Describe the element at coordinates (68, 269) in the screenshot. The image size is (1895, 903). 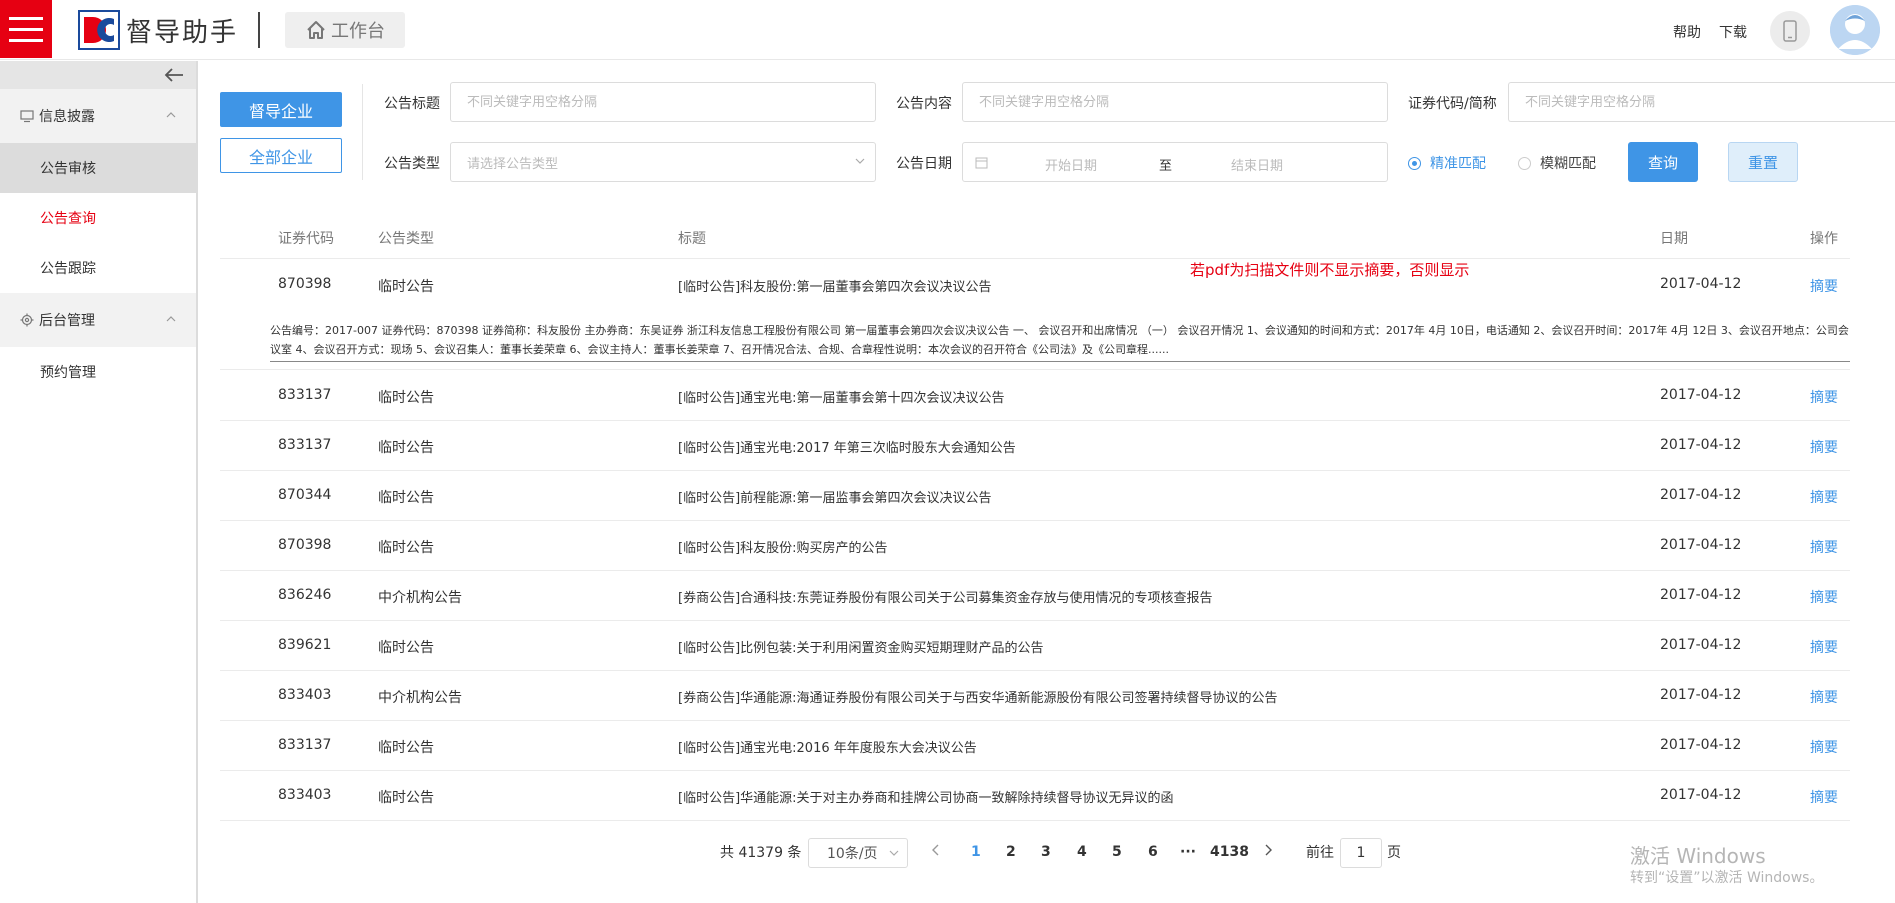
I see `sidebar-item-label: 公告跟踪` at that location.